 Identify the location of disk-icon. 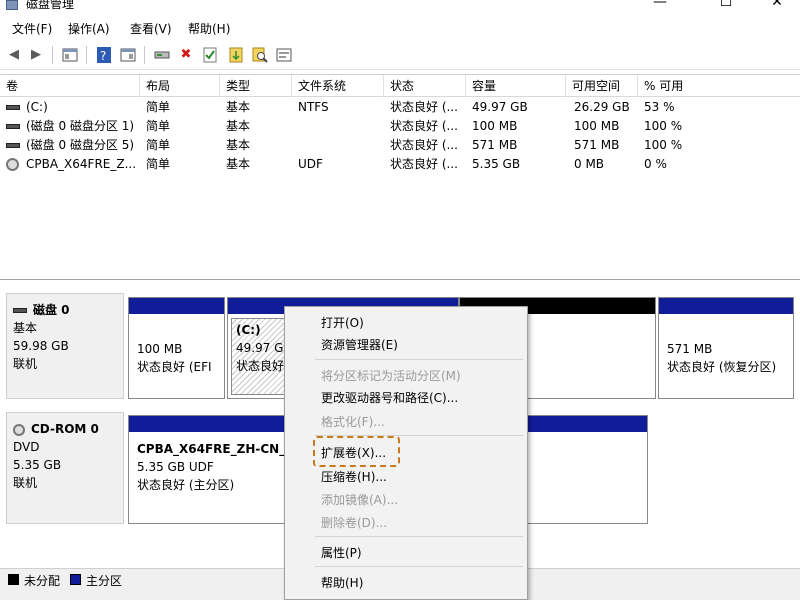
(20, 310).